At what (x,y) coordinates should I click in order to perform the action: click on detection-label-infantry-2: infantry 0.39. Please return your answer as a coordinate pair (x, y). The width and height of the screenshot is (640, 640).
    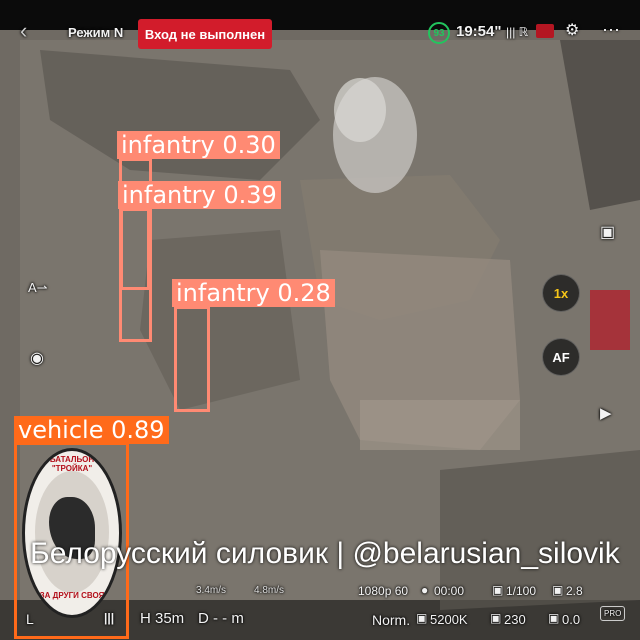
    Looking at the image, I should click on (199, 195).